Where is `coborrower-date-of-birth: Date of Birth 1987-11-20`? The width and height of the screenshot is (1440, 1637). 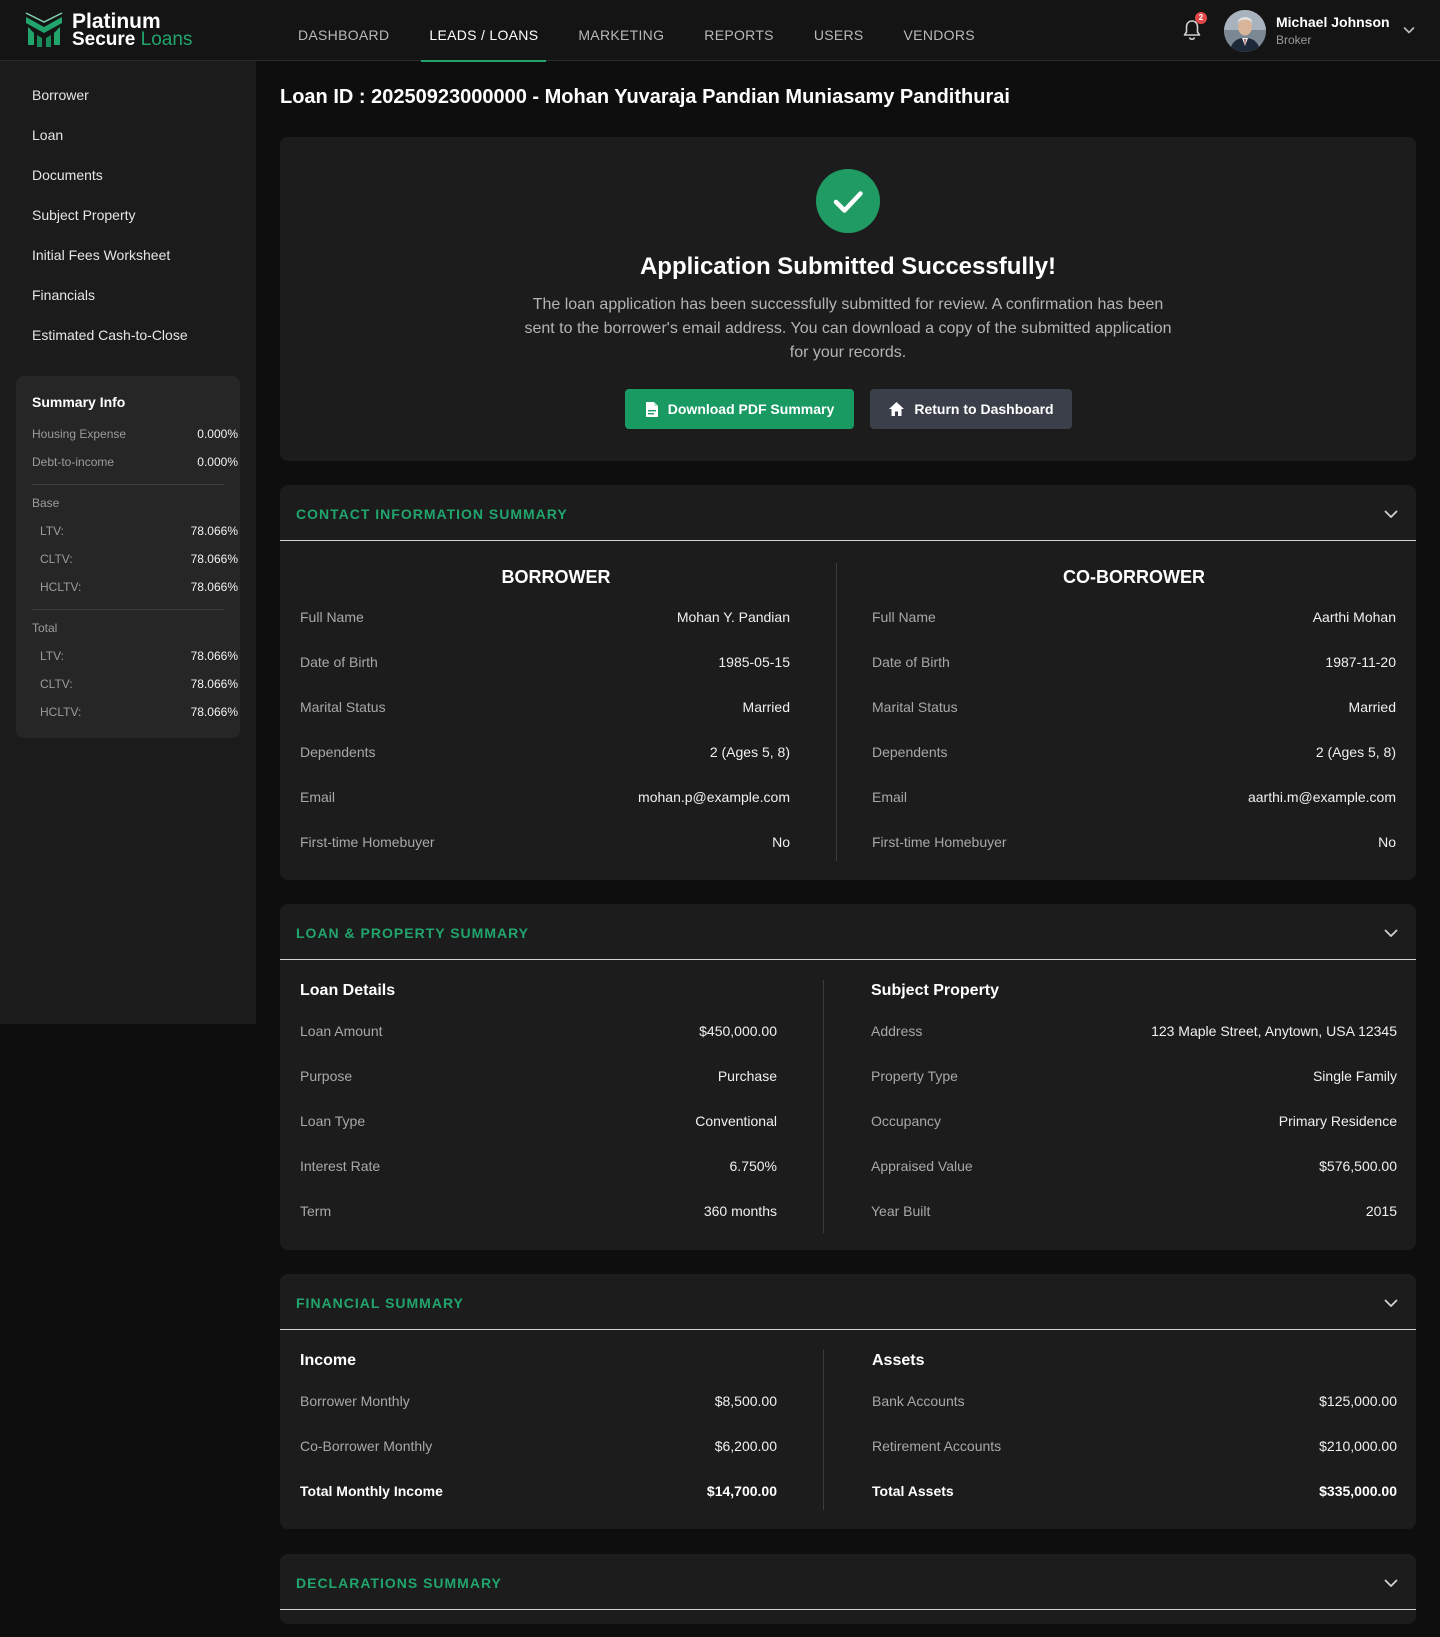
coborrower-date-of-birth: Date of Birth 1987-11-20 is located at coordinates (1134, 664).